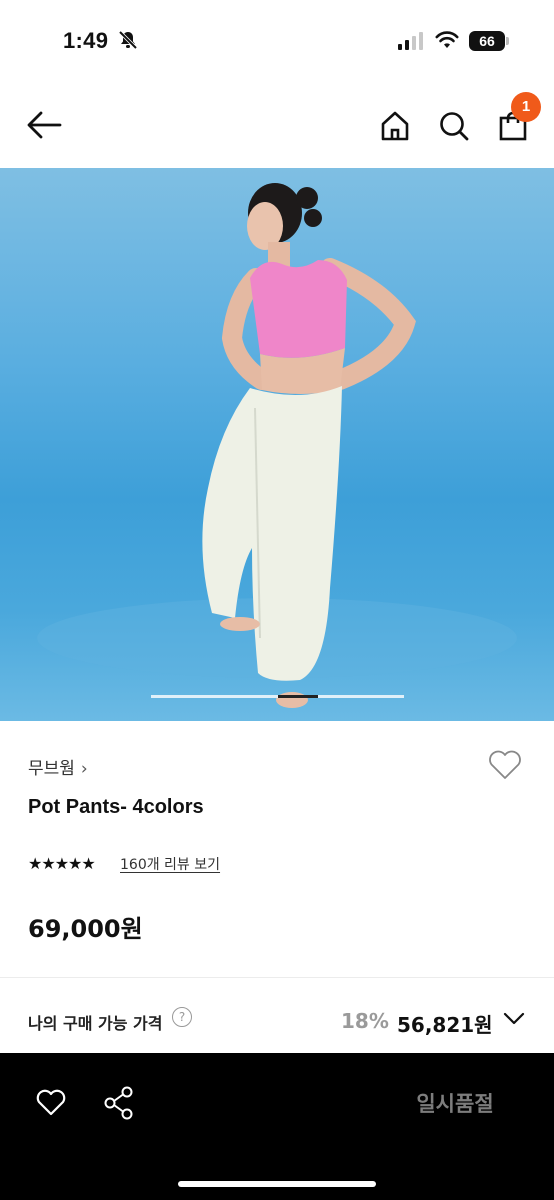 The image size is (554, 1200). Describe the element at coordinates (277, 1126) in the screenshot. I see `bottom-action-bar: 일시품절` at that location.